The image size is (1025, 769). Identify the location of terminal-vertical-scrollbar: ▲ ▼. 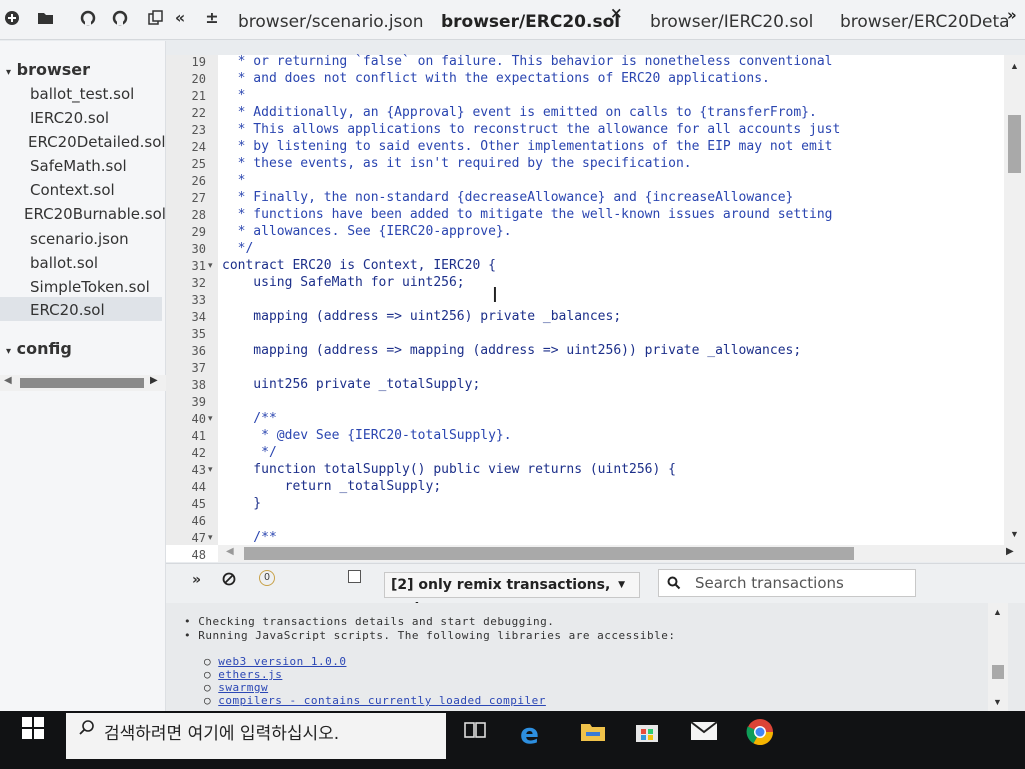
(998, 657).